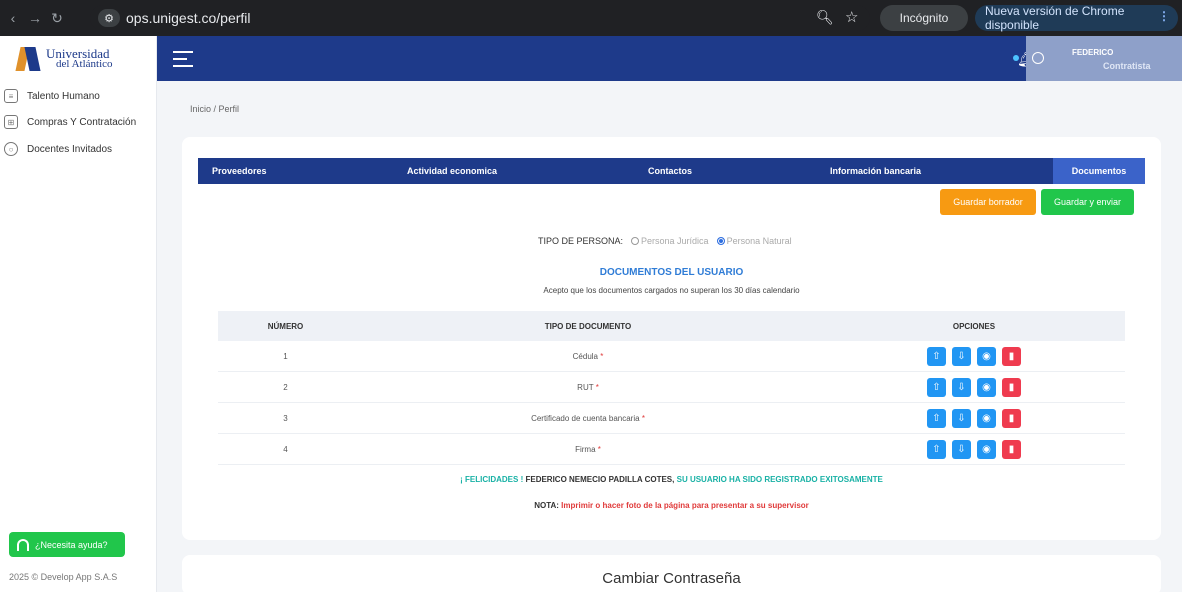 The image size is (1182, 592). I want to click on row-type-label: RUT, so click(585, 387).